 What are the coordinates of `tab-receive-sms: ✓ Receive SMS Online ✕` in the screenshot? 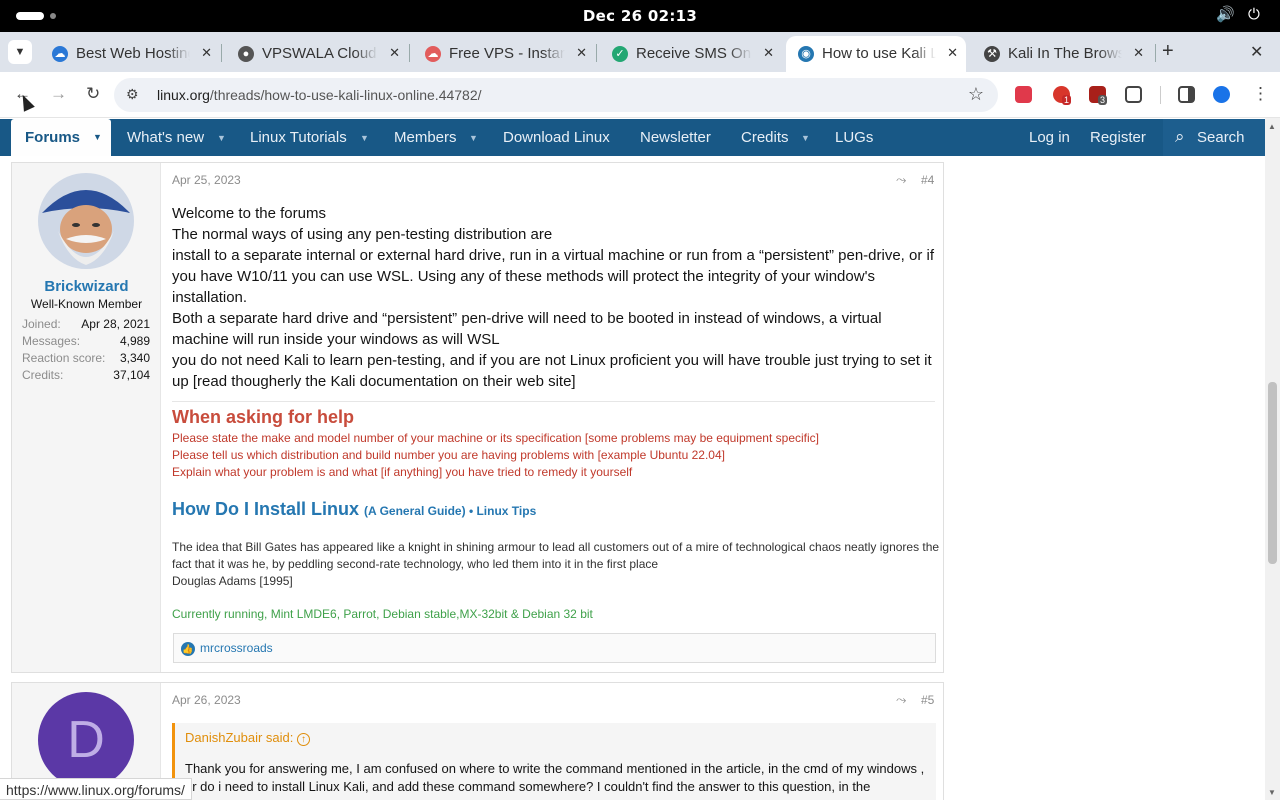 It's located at (691, 54).